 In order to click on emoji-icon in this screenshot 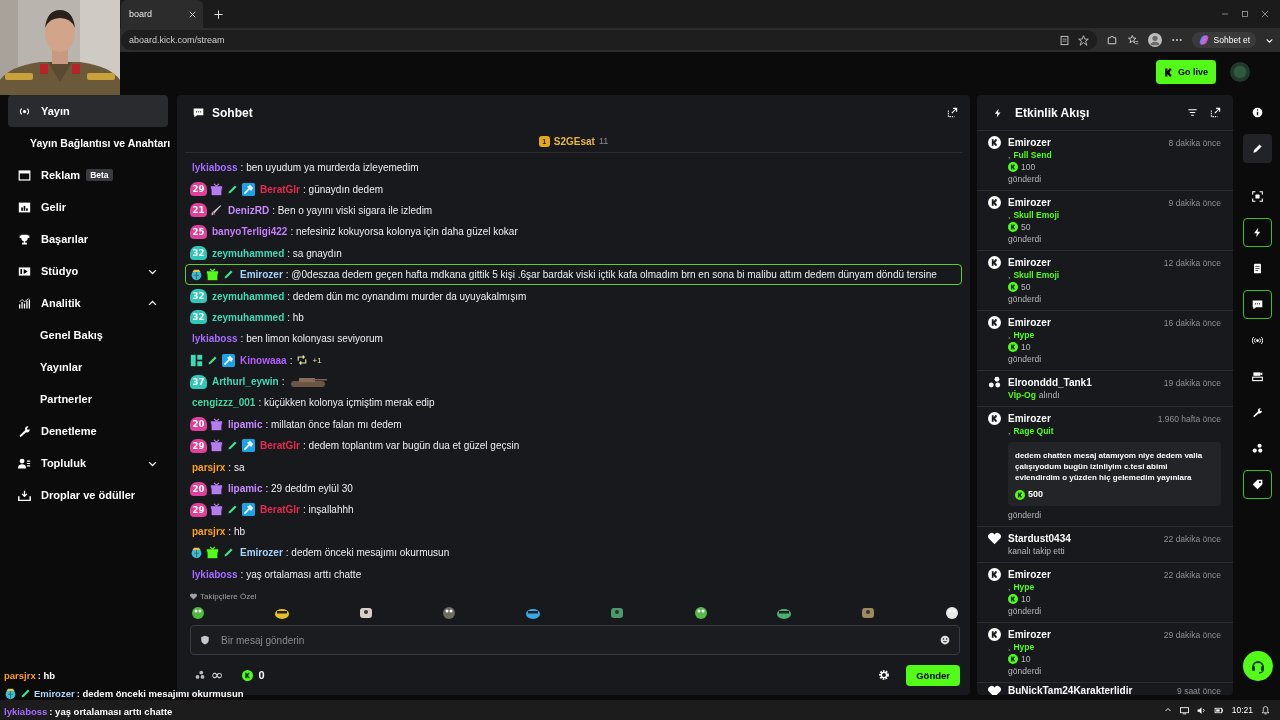, I will do `click(945, 640)`.